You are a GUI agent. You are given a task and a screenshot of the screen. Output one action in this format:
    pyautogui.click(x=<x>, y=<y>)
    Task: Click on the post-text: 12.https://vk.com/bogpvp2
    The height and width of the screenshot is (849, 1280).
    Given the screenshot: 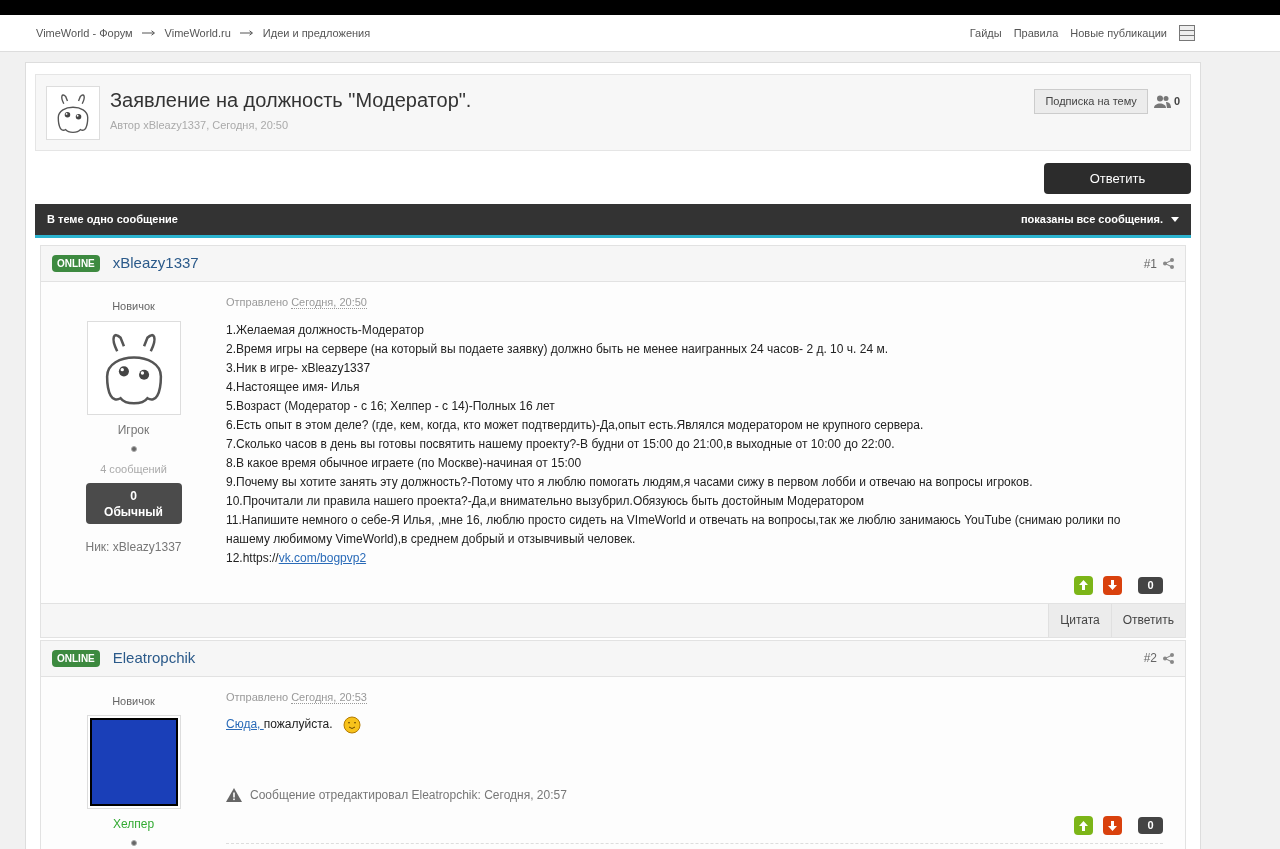 What is the action you would take?
    pyautogui.click(x=694, y=558)
    